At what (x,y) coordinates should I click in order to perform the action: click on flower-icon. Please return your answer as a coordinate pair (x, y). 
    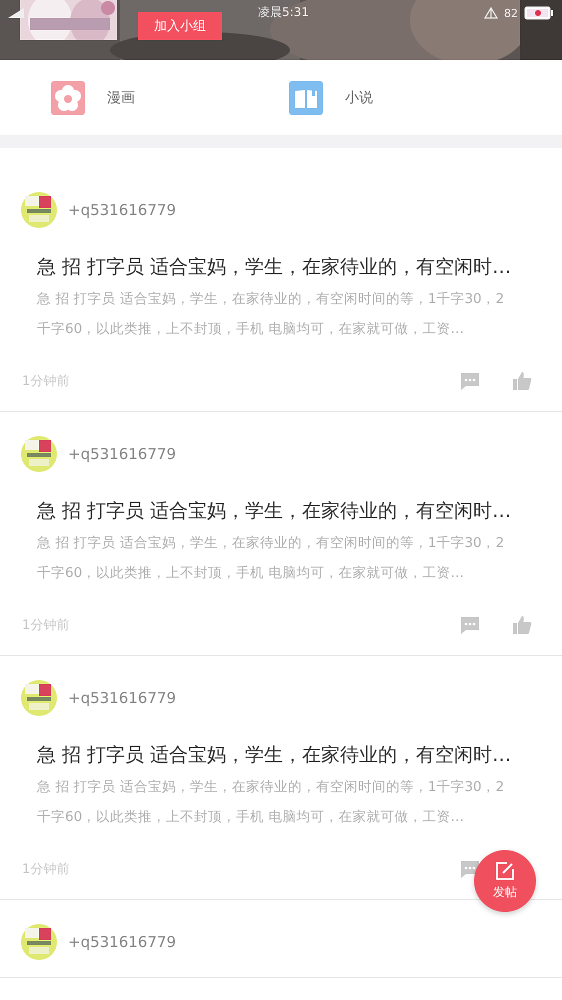
    Looking at the image, I should click on (68, 97).